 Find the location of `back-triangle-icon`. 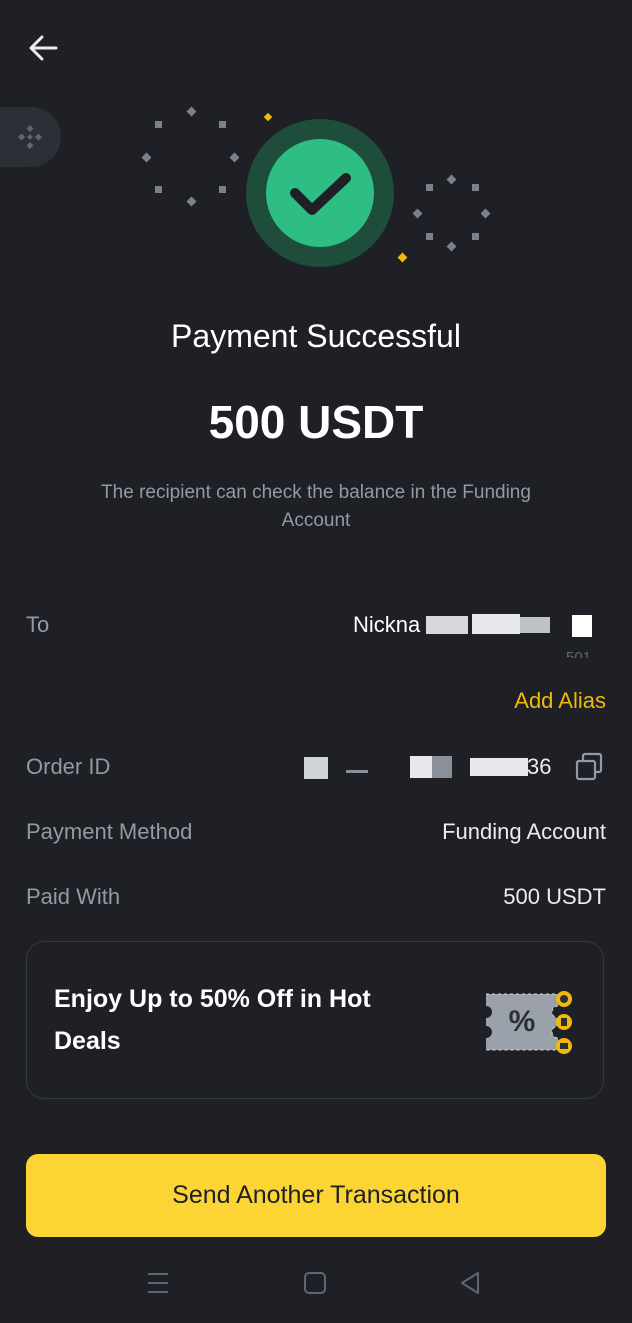

back-triangle-icon is located at coordinates (470, 1283).